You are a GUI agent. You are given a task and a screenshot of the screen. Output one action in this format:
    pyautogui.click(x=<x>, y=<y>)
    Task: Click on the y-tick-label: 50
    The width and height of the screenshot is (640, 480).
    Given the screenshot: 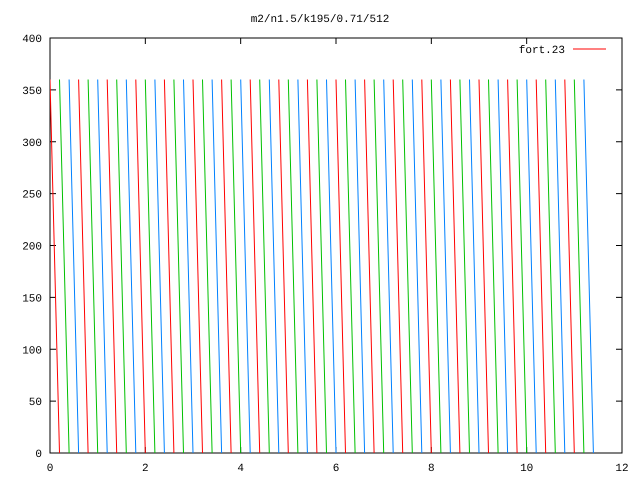 What is the action you would take?
    pyautogui.click(x=35, y=403)
    